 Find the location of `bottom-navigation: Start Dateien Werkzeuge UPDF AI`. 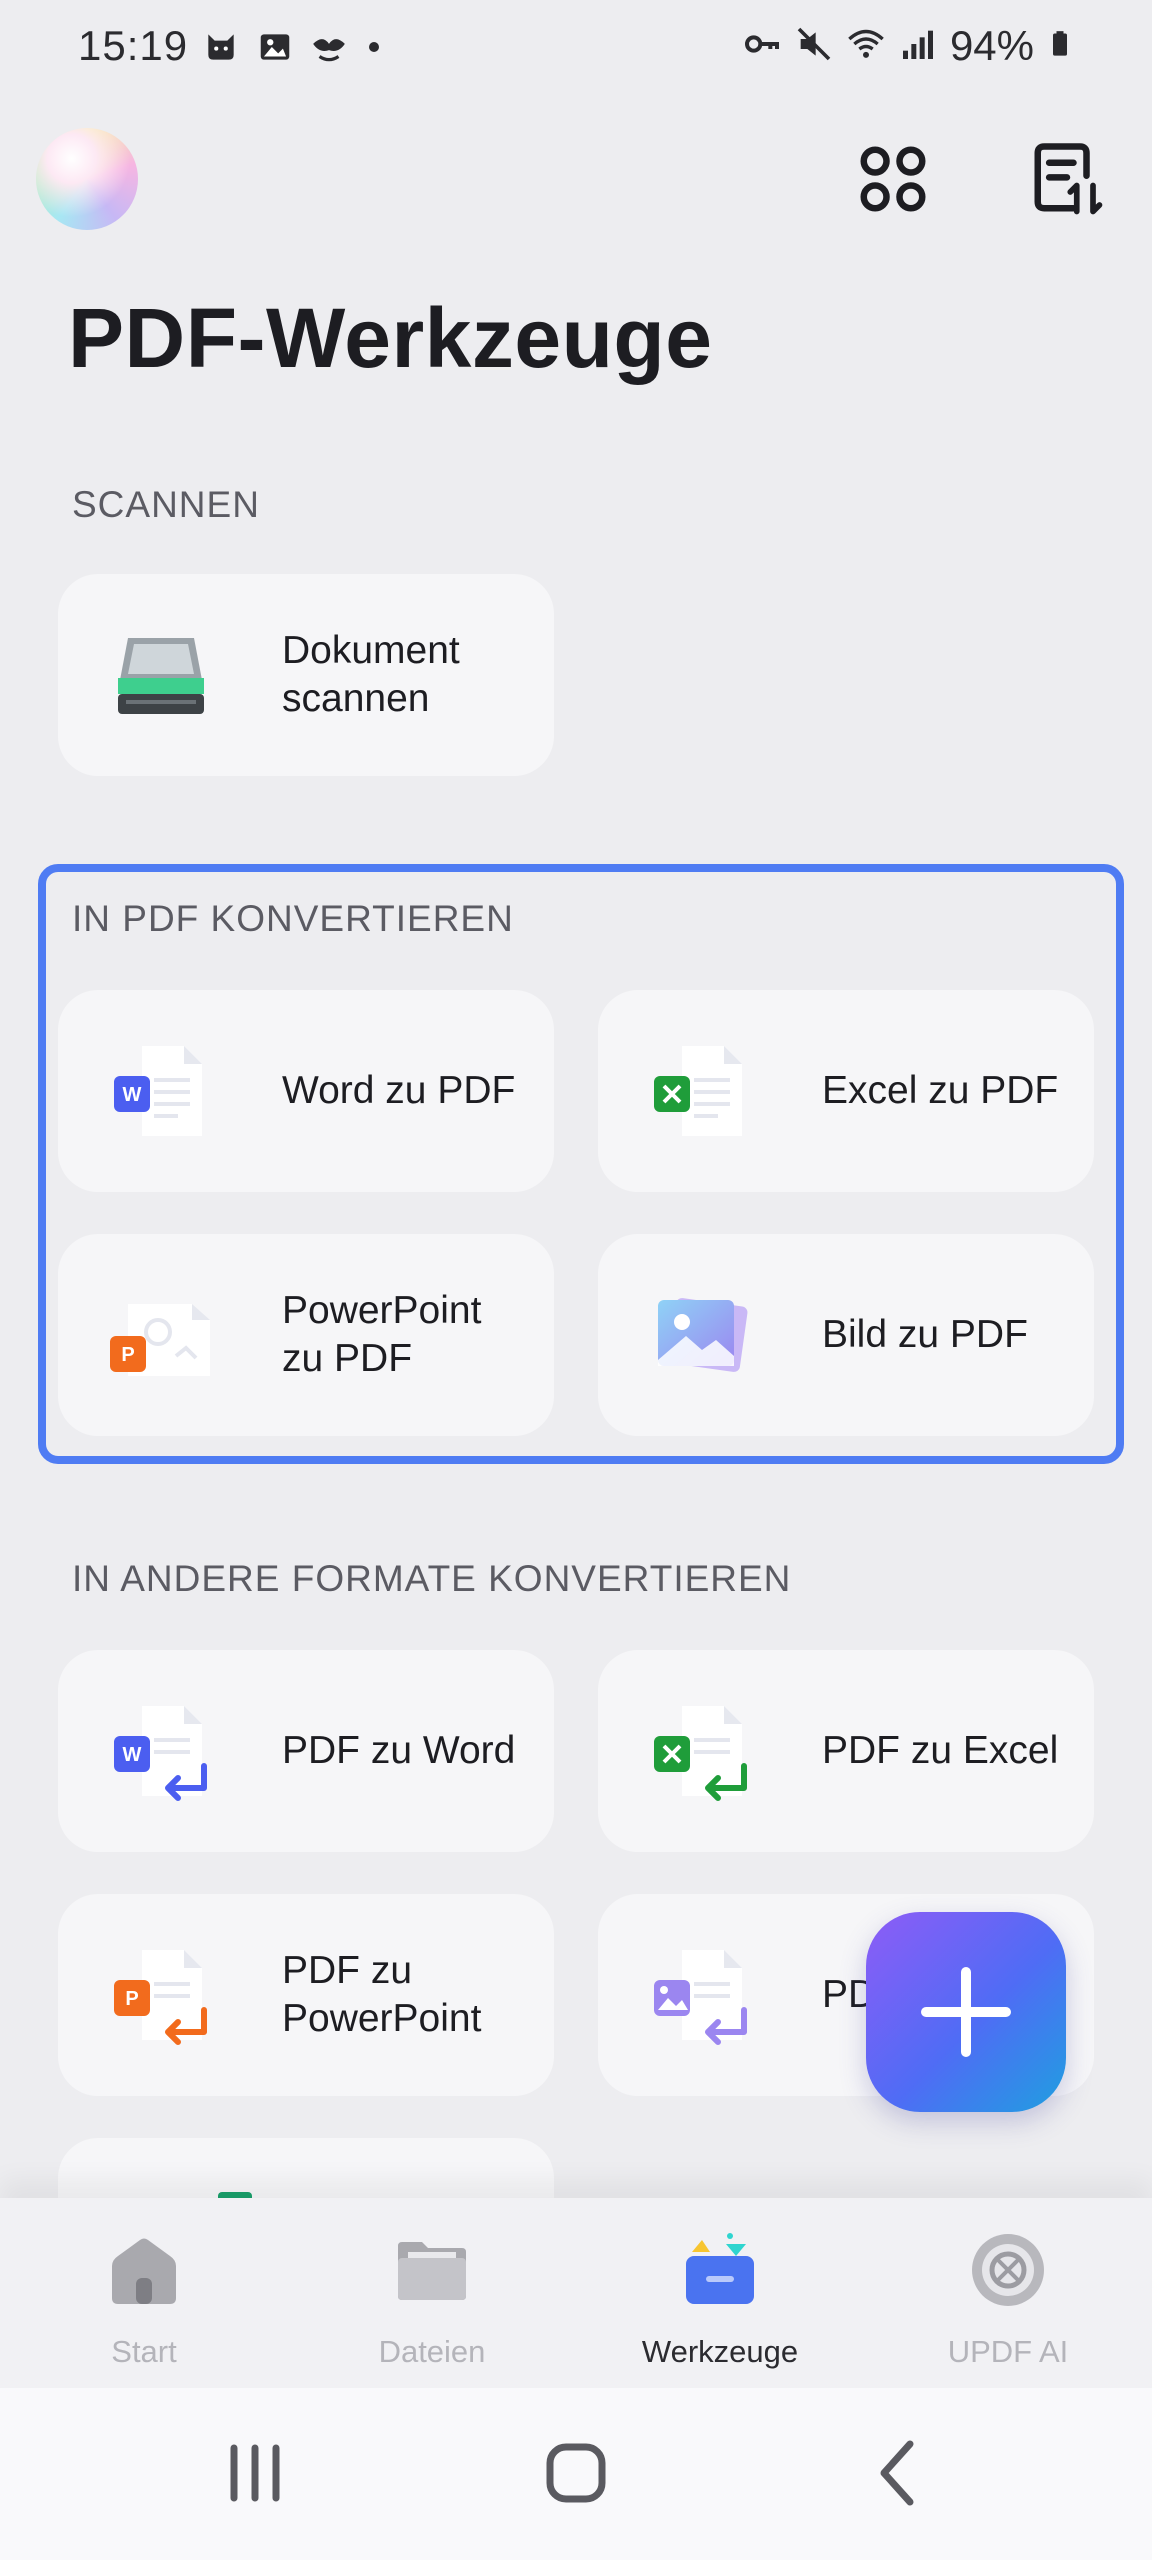

bottom-navigation: Start Dateien Werkzeuge UPDF AI is located at coordinates (576, 2293).